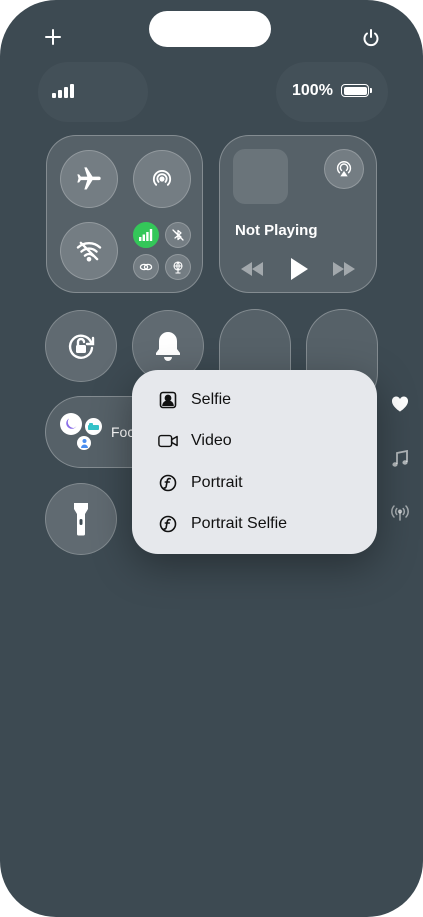 This screenshot has height=917, width=423. I want to click on link-icon, so click(146, 267).